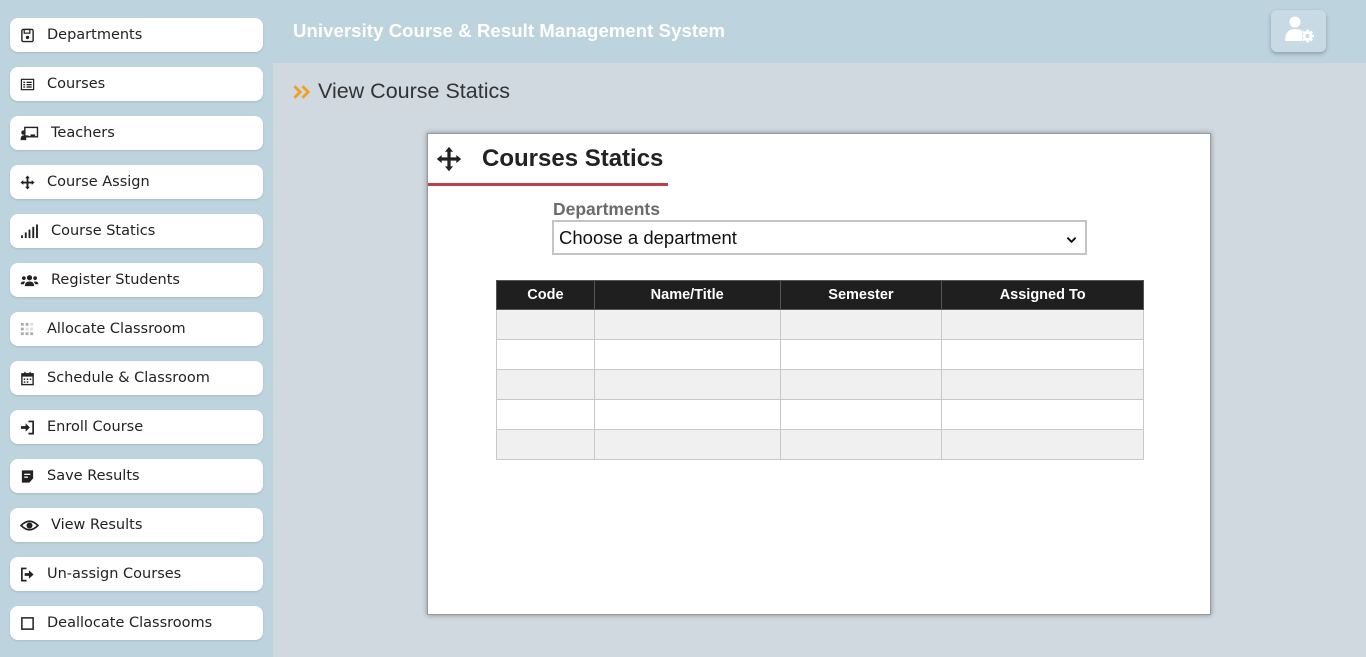 The height and width of the screenshot is (657, 1366). Describe the element at coordinates (302, 92) in the screenshot. I see `double-chevron-right-icon` at that location.